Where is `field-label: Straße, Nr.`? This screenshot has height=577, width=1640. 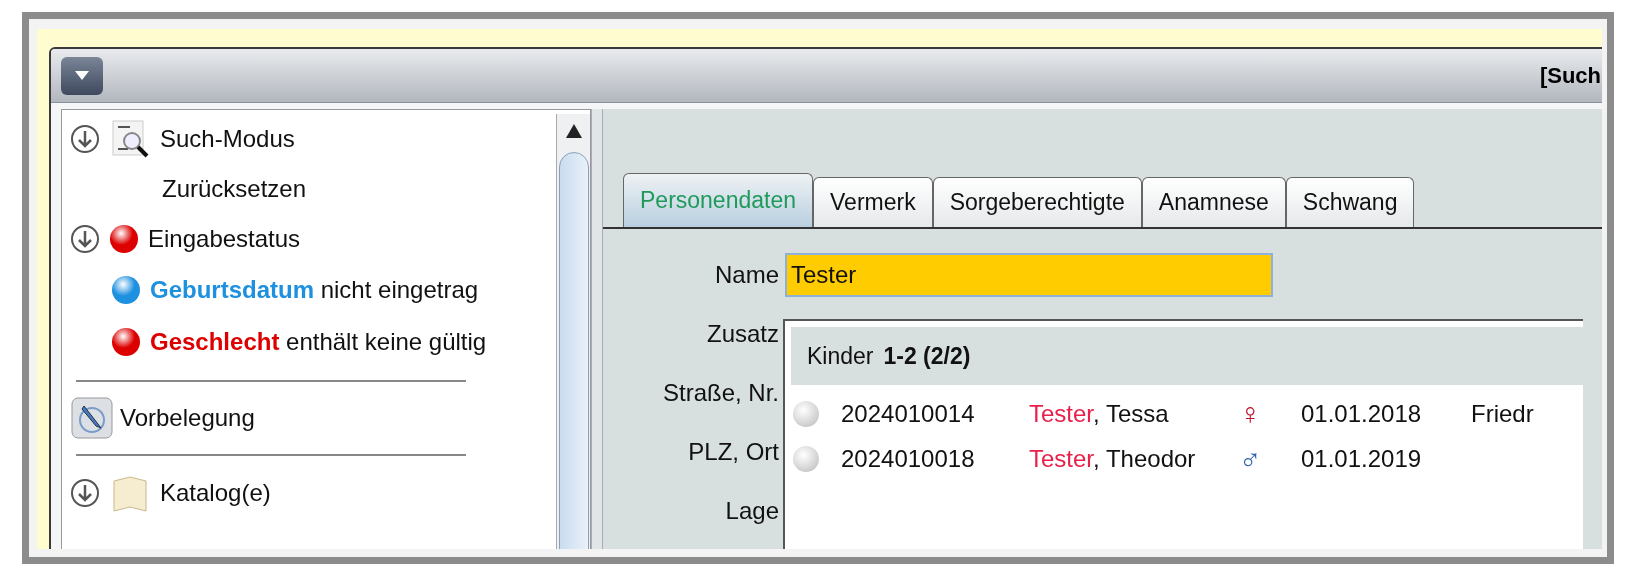 field-label: Straße, Nr. is located at coordinates (720, 392).